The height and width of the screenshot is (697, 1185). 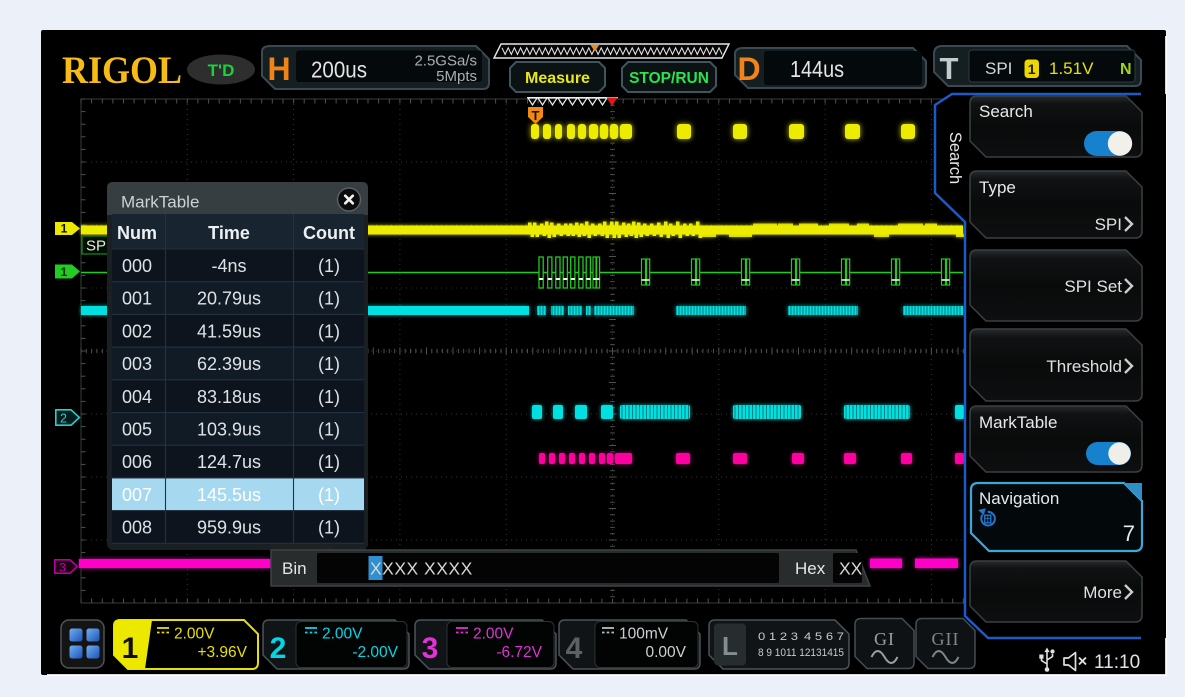 I want to click on svg-text: 62.39us, so click(x=229, y=364).